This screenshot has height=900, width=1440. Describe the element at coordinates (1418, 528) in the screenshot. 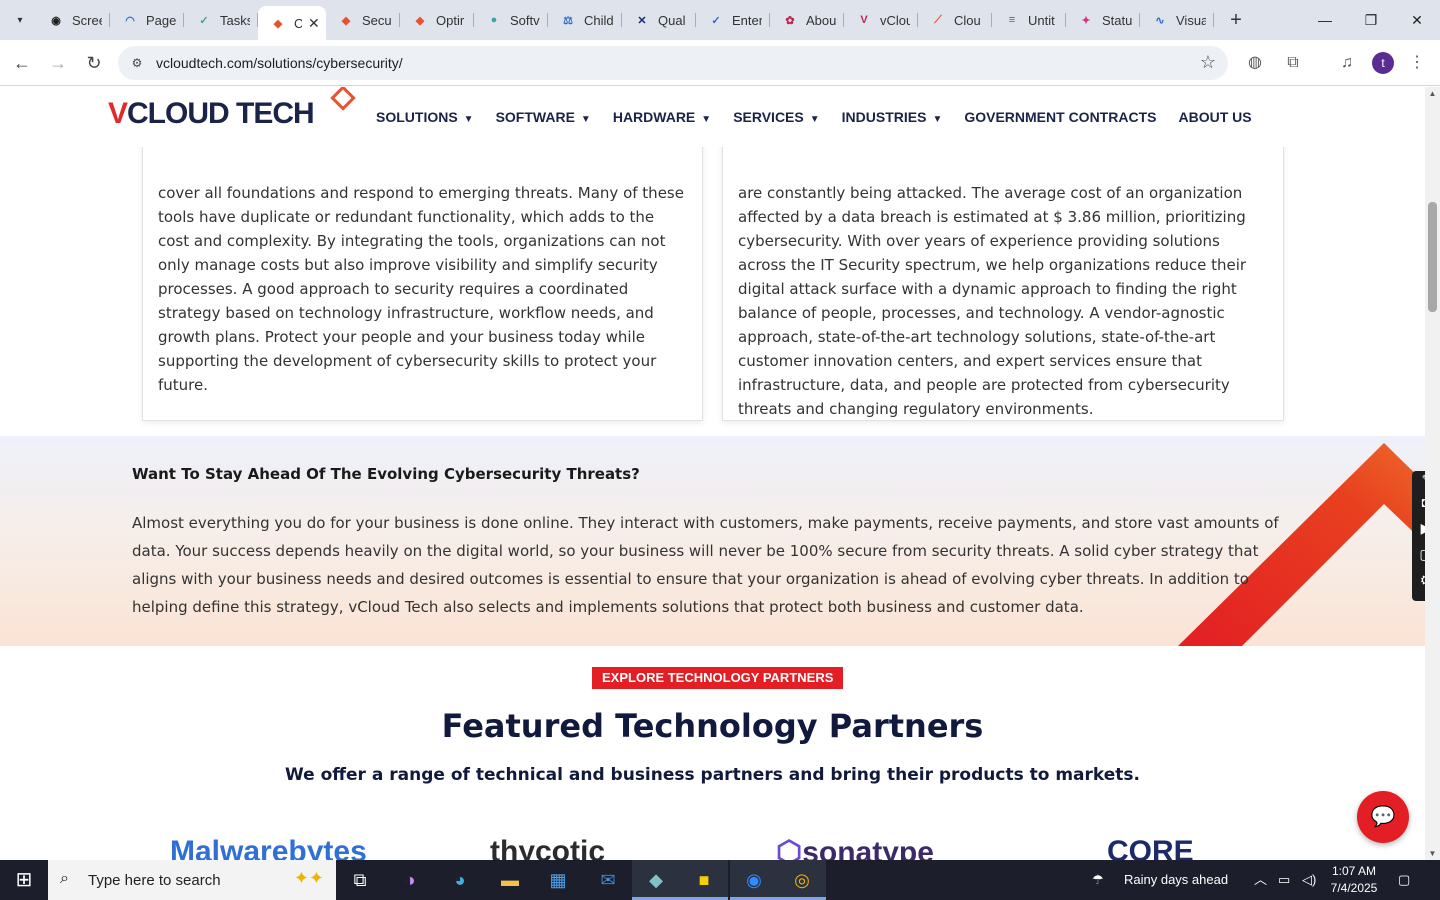

I see `video-icon: ▶` at that location.